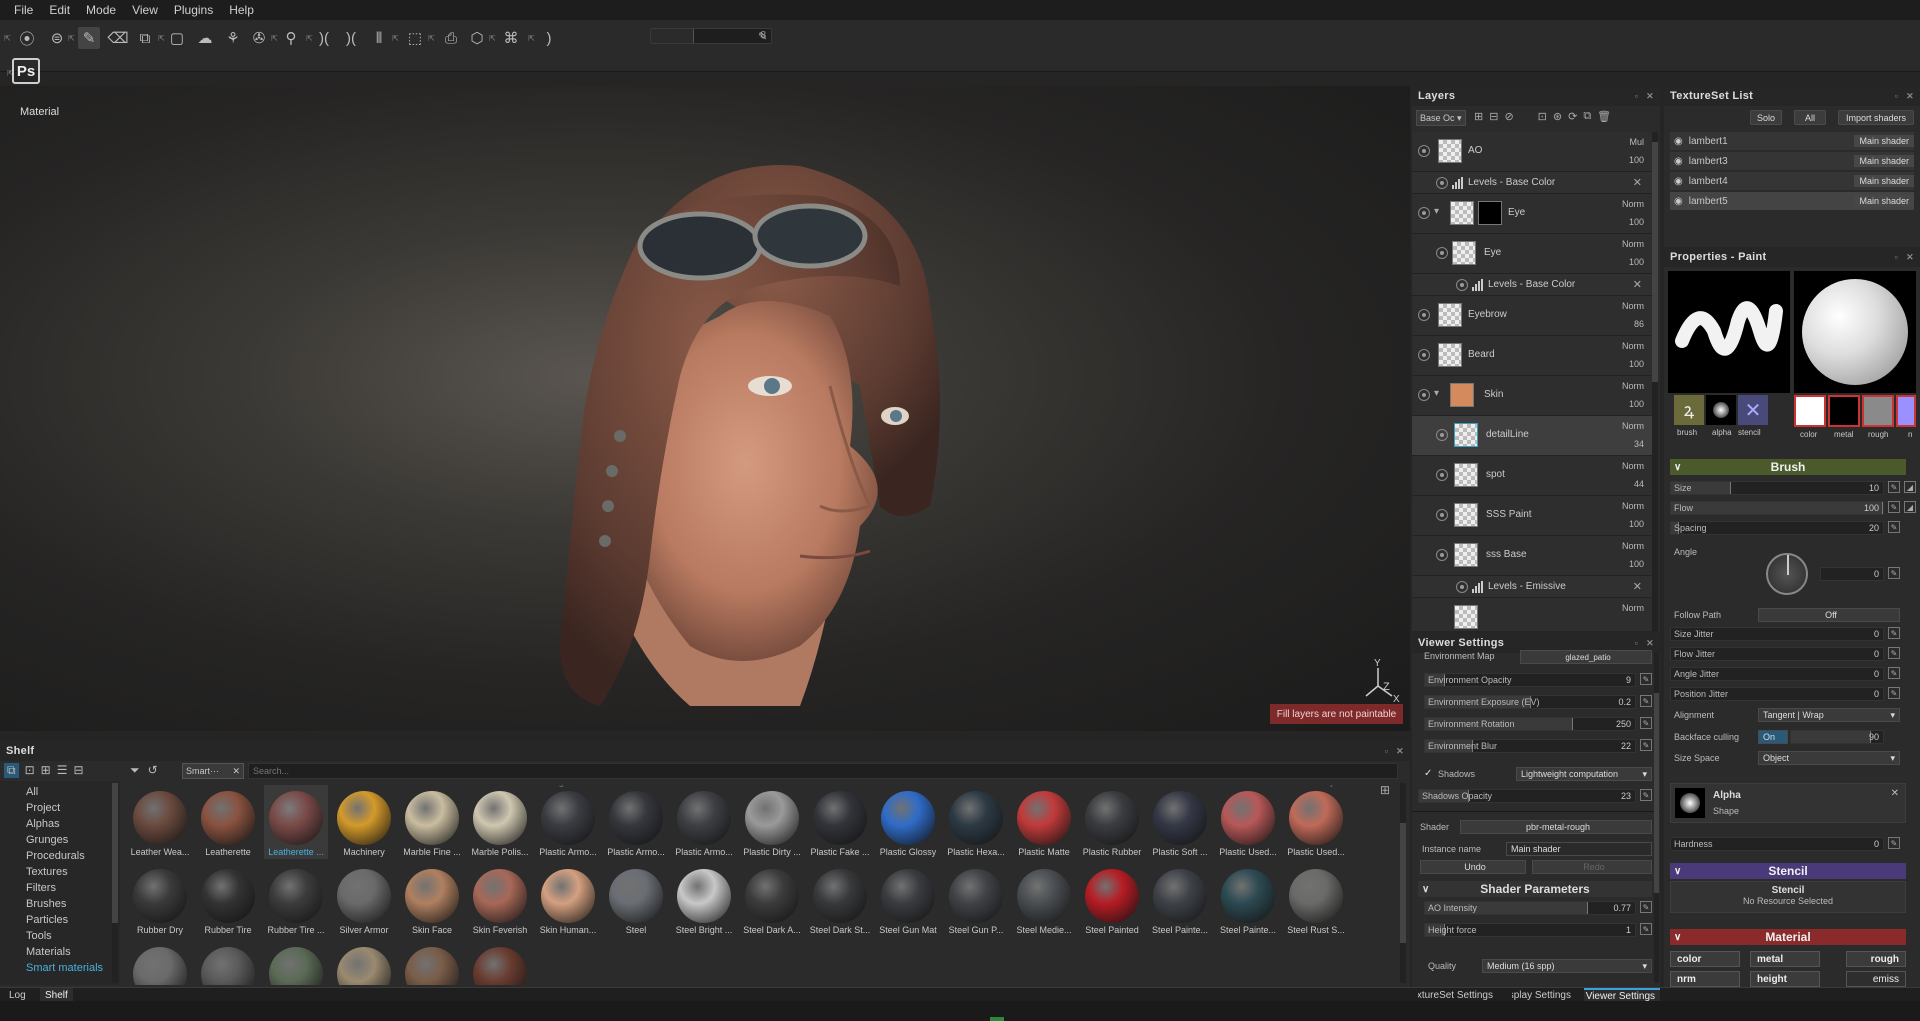 This screenshot has height=1021, width=1920. I want to click on material-tile: Rubber Tire, so click(228, 900).